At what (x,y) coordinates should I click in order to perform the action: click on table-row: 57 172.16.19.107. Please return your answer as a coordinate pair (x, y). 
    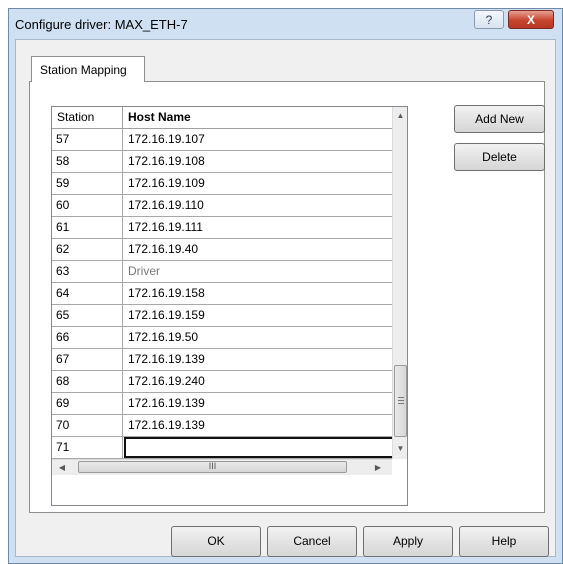
    Looking at the image, I should click on (222, 140).